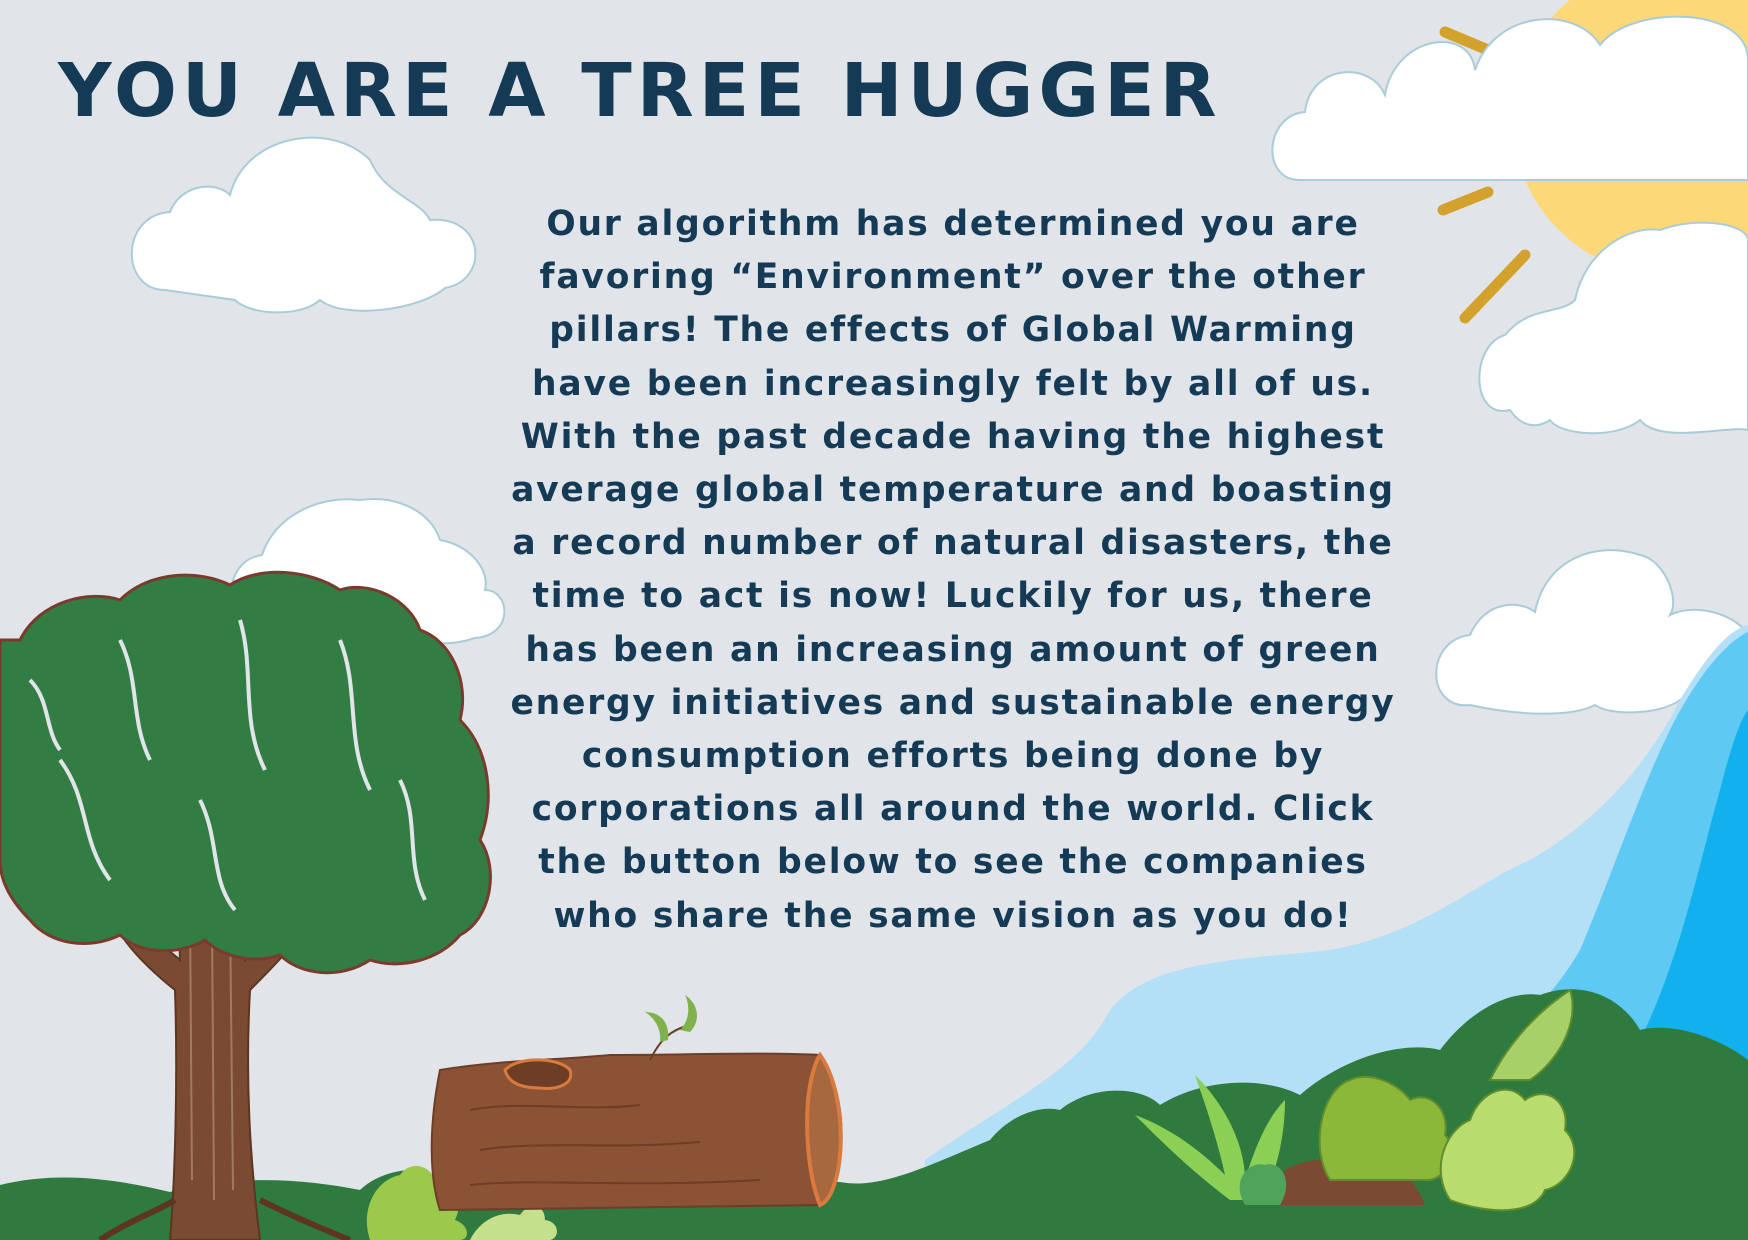  I want to click on page-title: YOU ARE A TREE HUGGER, so click(640, 91).